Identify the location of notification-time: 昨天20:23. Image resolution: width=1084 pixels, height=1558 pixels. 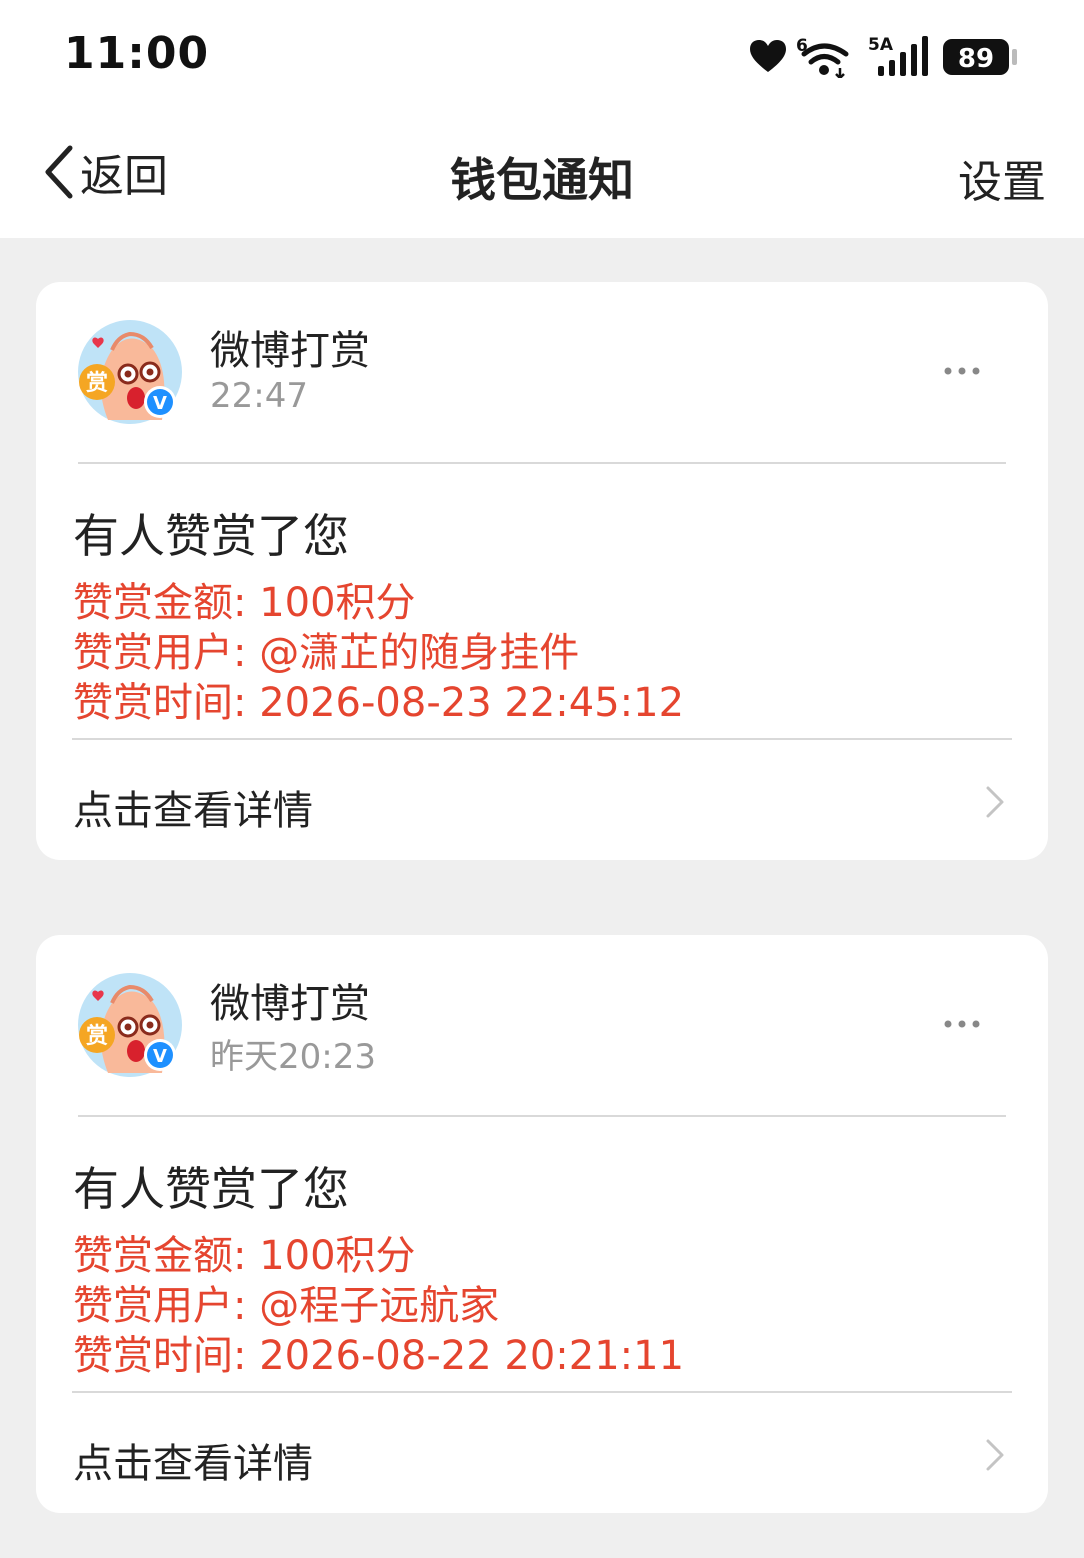
(293, 1057).